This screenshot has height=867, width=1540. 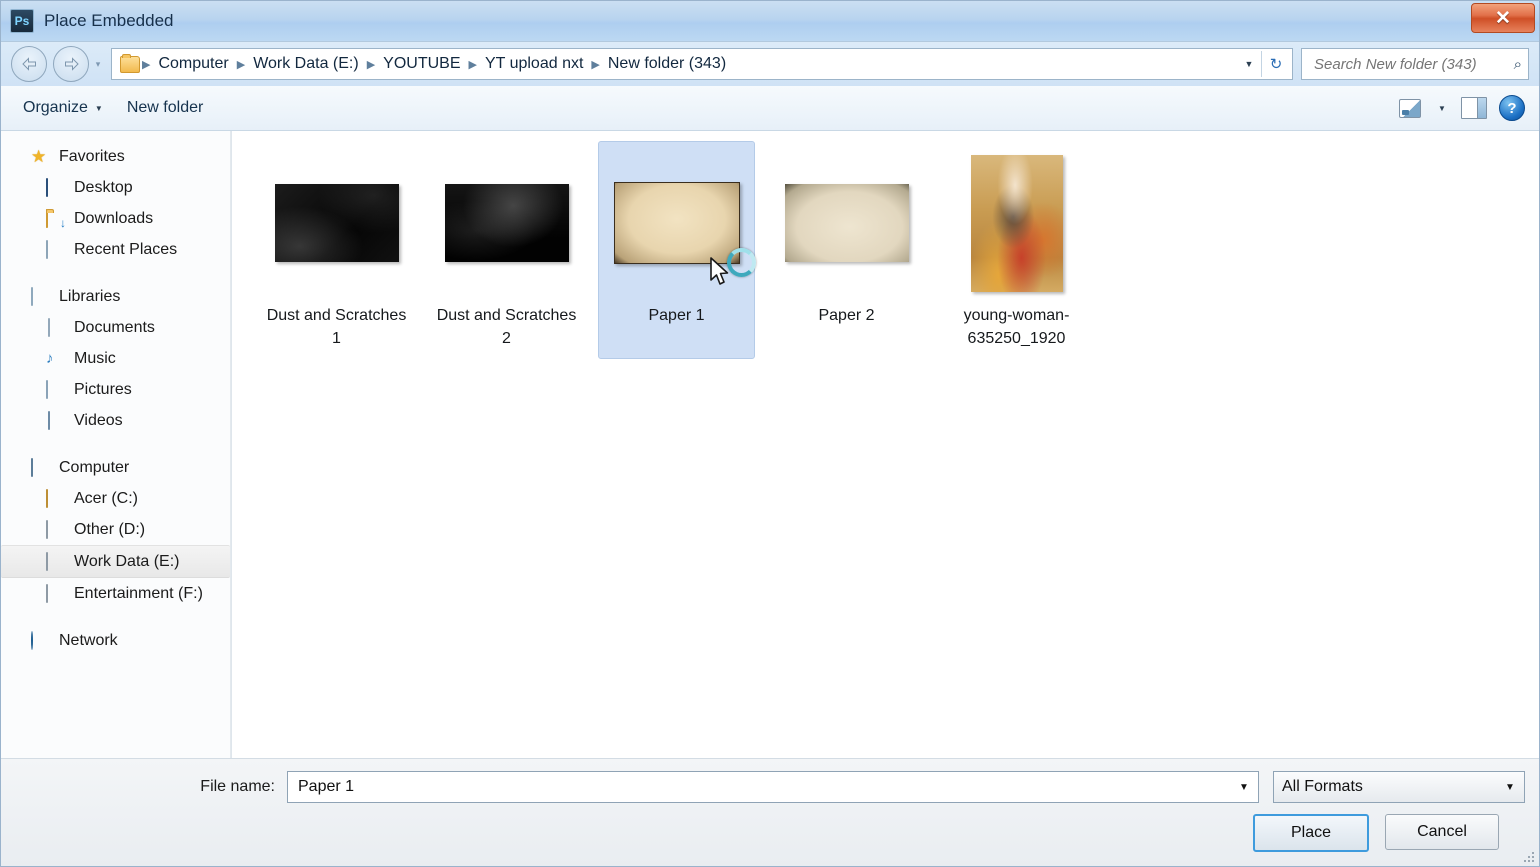 I want to click on sidebar-label-desktop: Desktop, so click(x=103, y=187).